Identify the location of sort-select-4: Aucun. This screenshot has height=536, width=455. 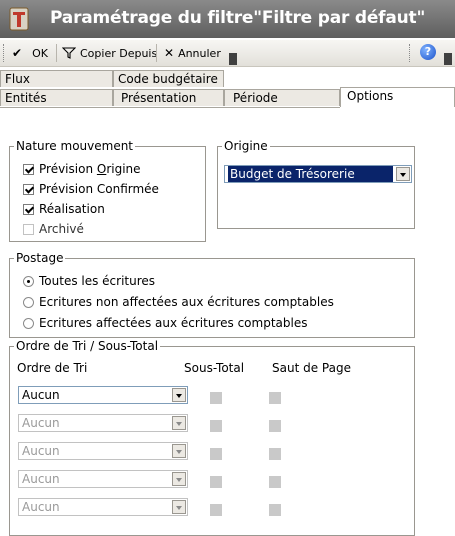
(103, 479).